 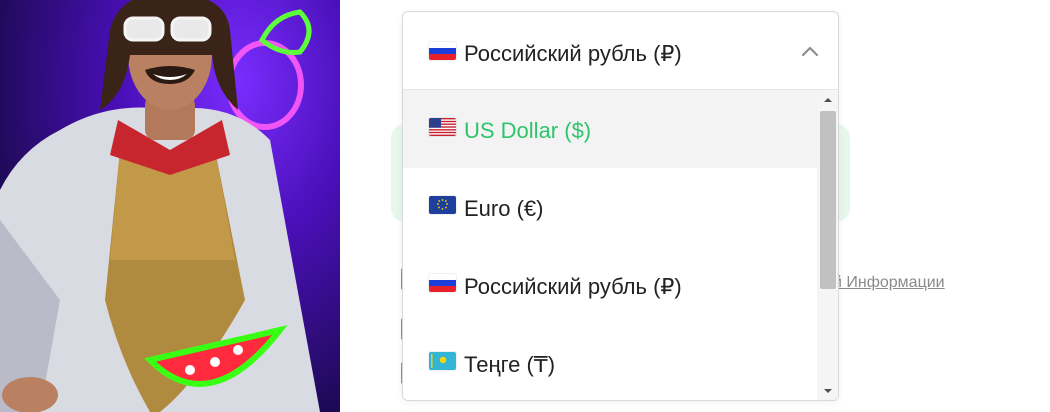 I want to click on chevron-up-icon, so click(x=810, y=51).